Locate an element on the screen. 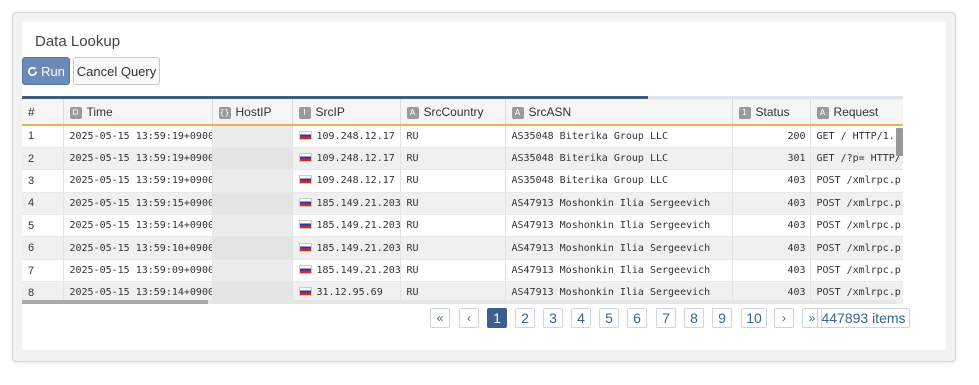 Image resolution: width=979 pixels, height=385 pixels. column-type-icon: A is located at coordinates (412, 112).